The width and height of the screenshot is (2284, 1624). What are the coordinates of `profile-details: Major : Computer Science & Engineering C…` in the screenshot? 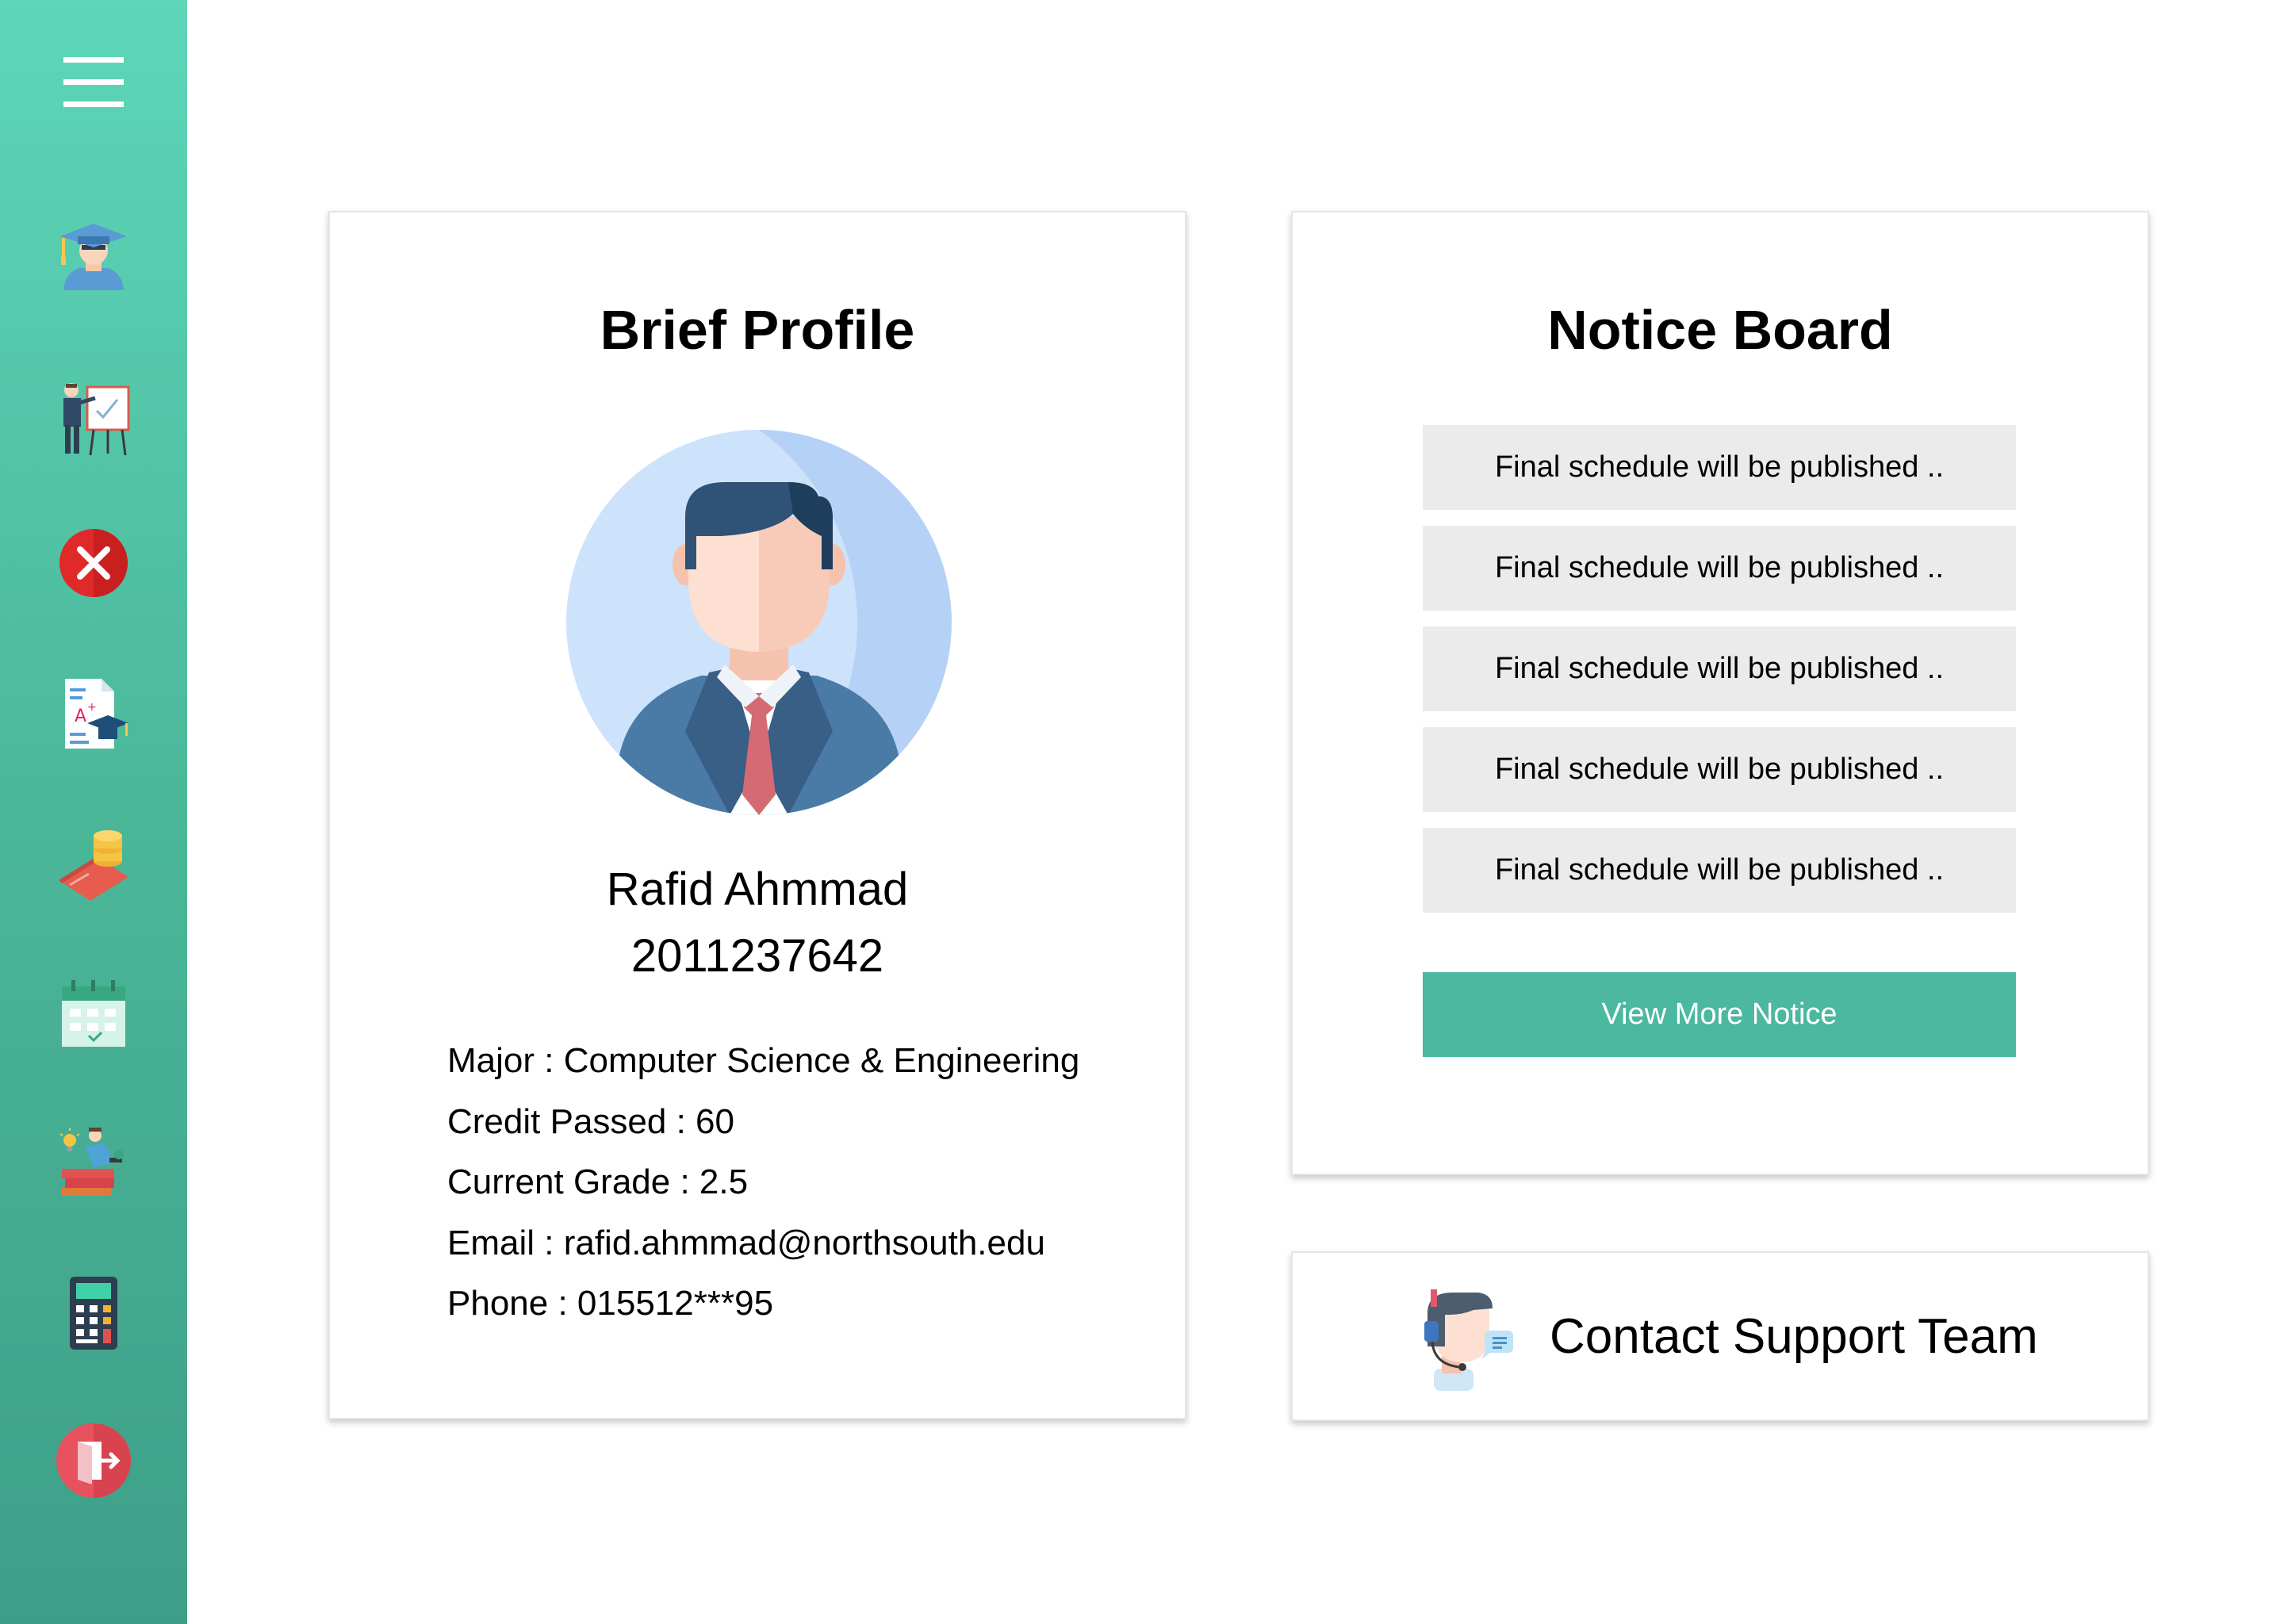 It's located at (804, 1183).